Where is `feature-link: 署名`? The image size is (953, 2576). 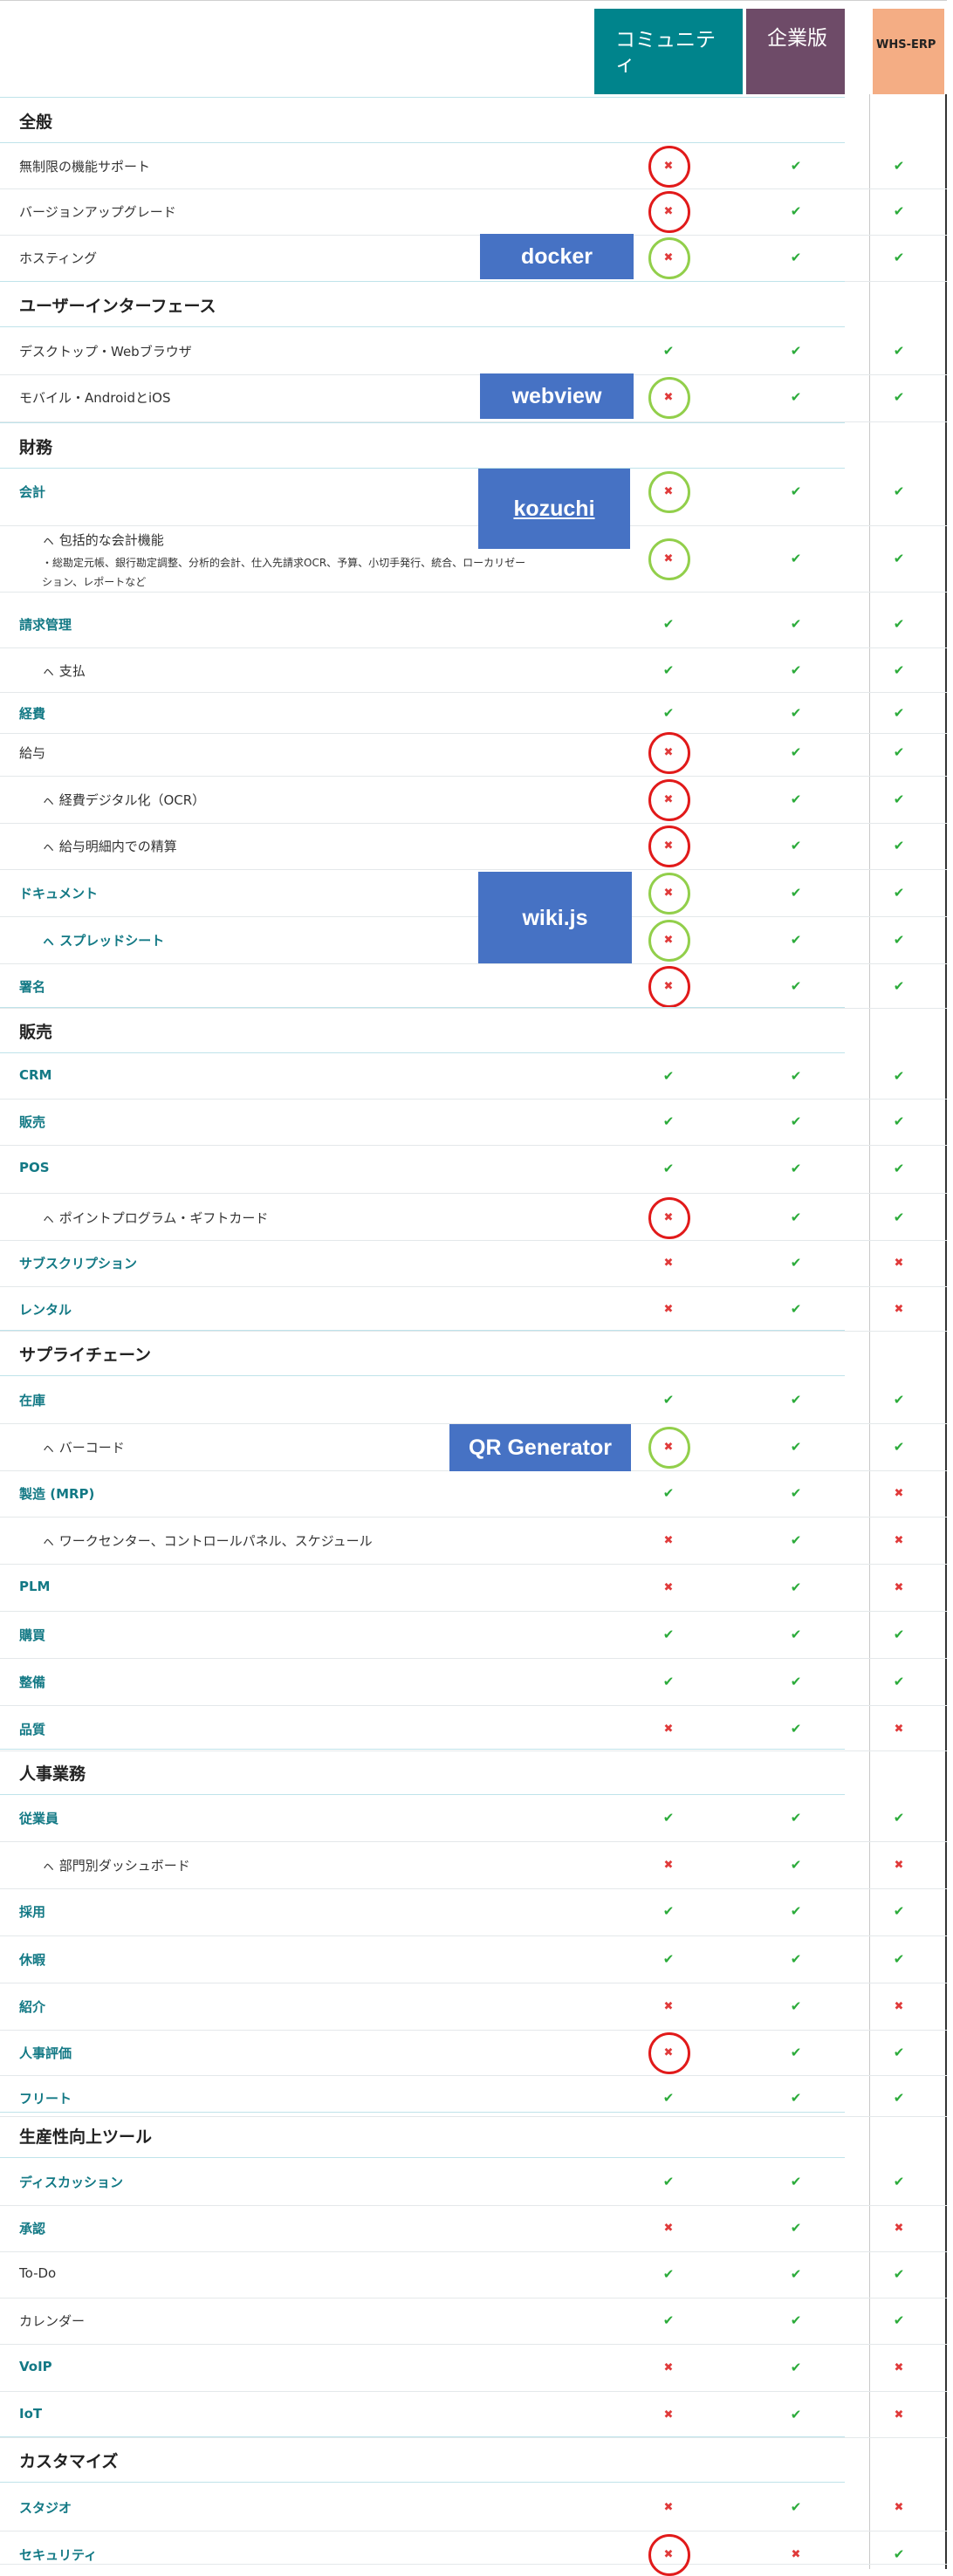 feature-link: 署名 is located at coordinates (32, 986).